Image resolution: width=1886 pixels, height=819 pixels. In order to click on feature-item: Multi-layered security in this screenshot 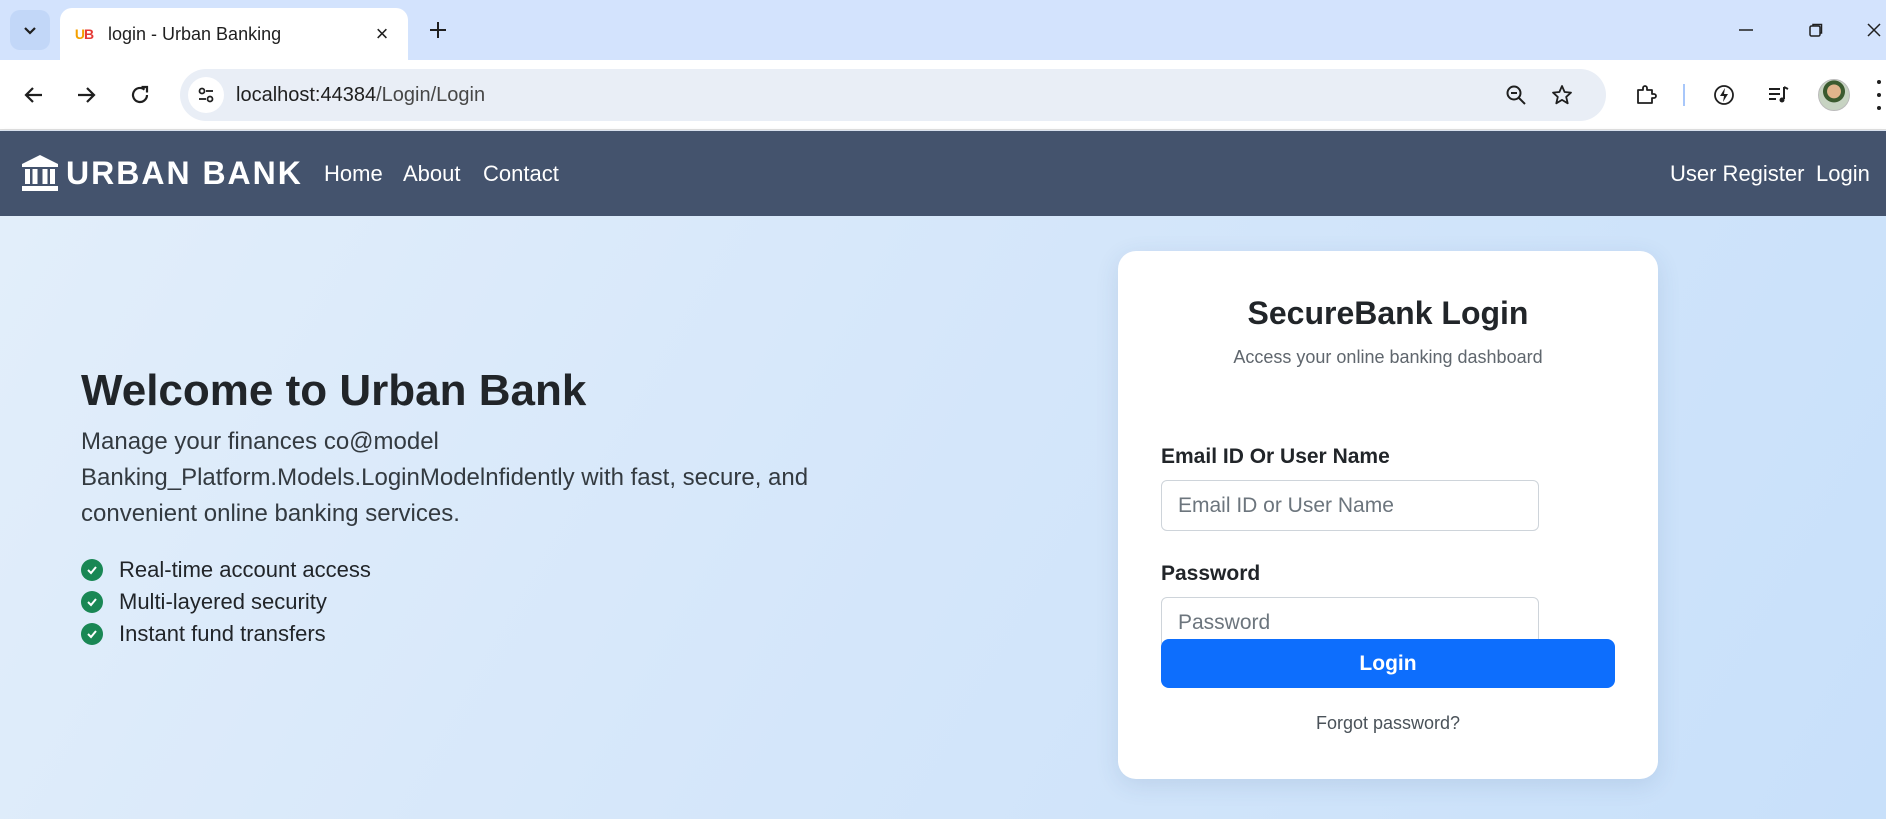, I will do `click(226, 602)`.